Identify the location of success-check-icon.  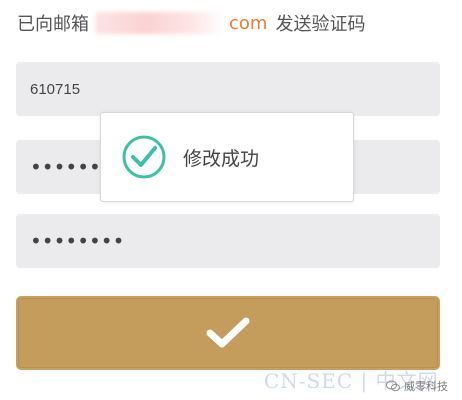
(144, 157).